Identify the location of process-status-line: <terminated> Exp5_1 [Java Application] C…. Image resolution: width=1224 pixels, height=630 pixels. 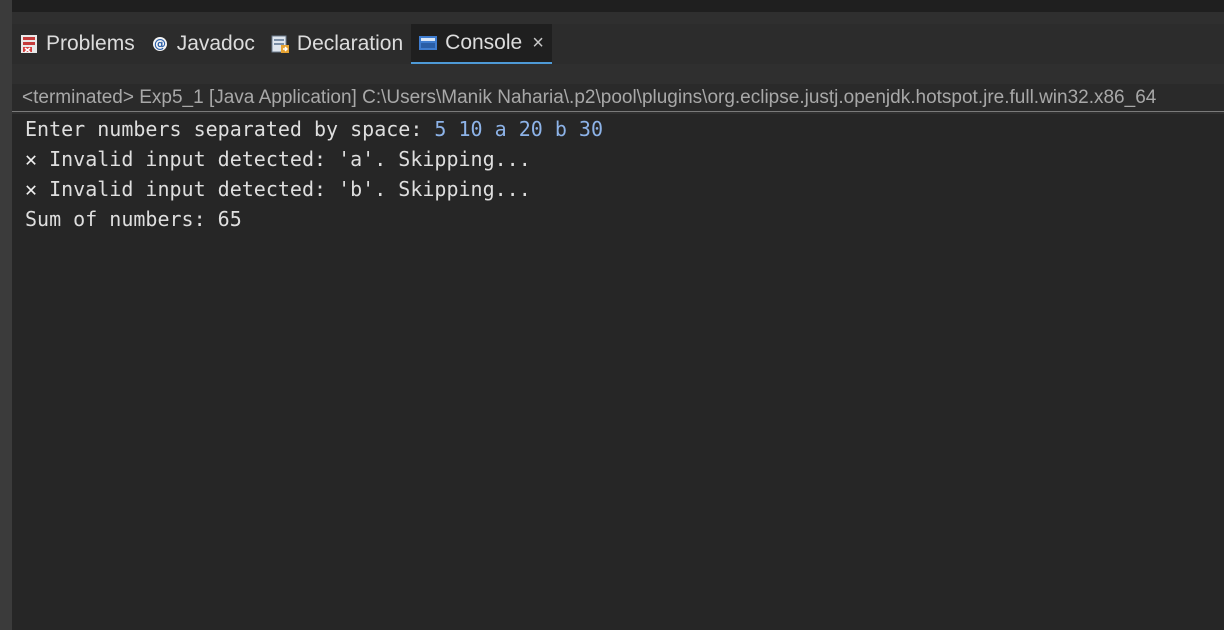
(618, 98).